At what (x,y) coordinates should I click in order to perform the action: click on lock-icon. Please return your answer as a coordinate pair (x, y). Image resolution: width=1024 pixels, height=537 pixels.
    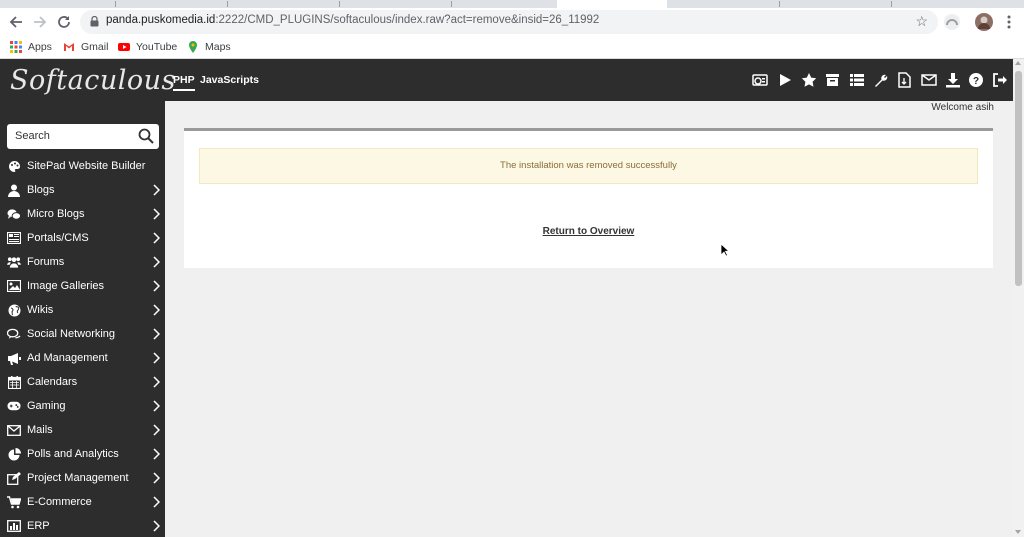
    Looking at the image, I should click on (94, 21).